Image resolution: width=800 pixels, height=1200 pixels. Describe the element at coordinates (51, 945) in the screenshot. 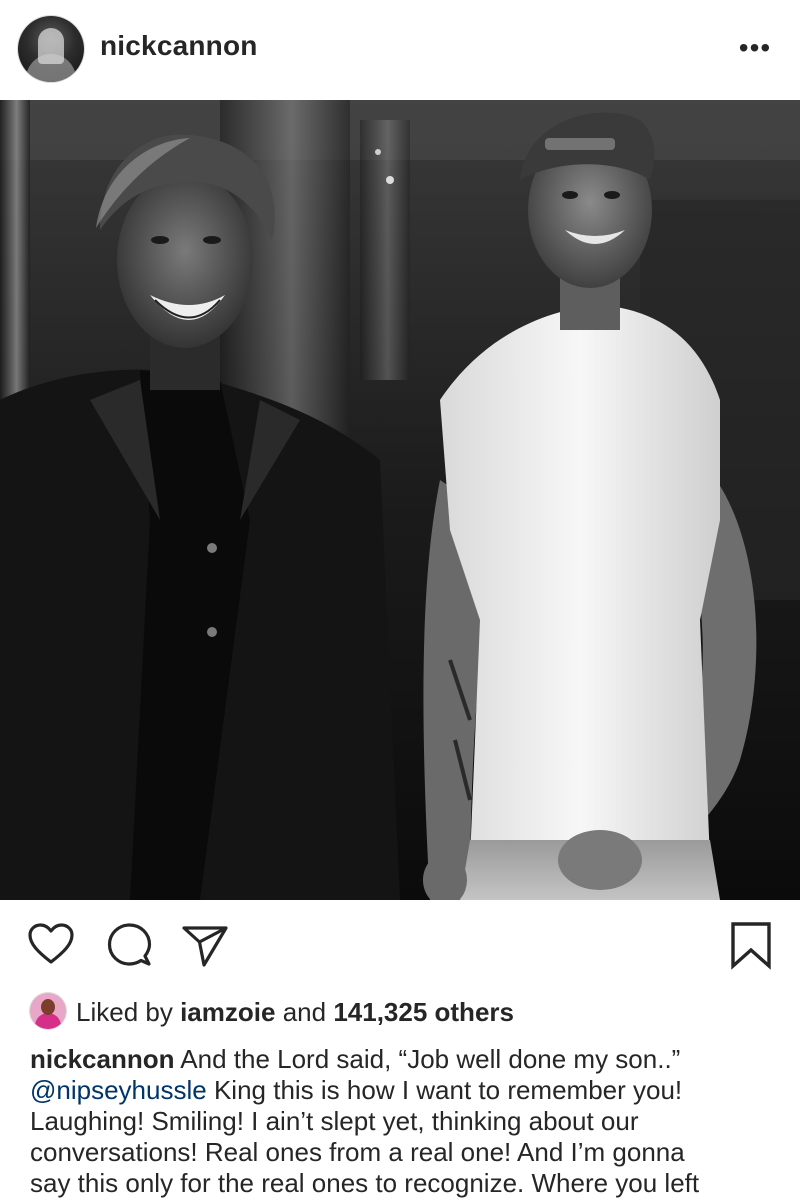

I see `heart-icon` at that location.